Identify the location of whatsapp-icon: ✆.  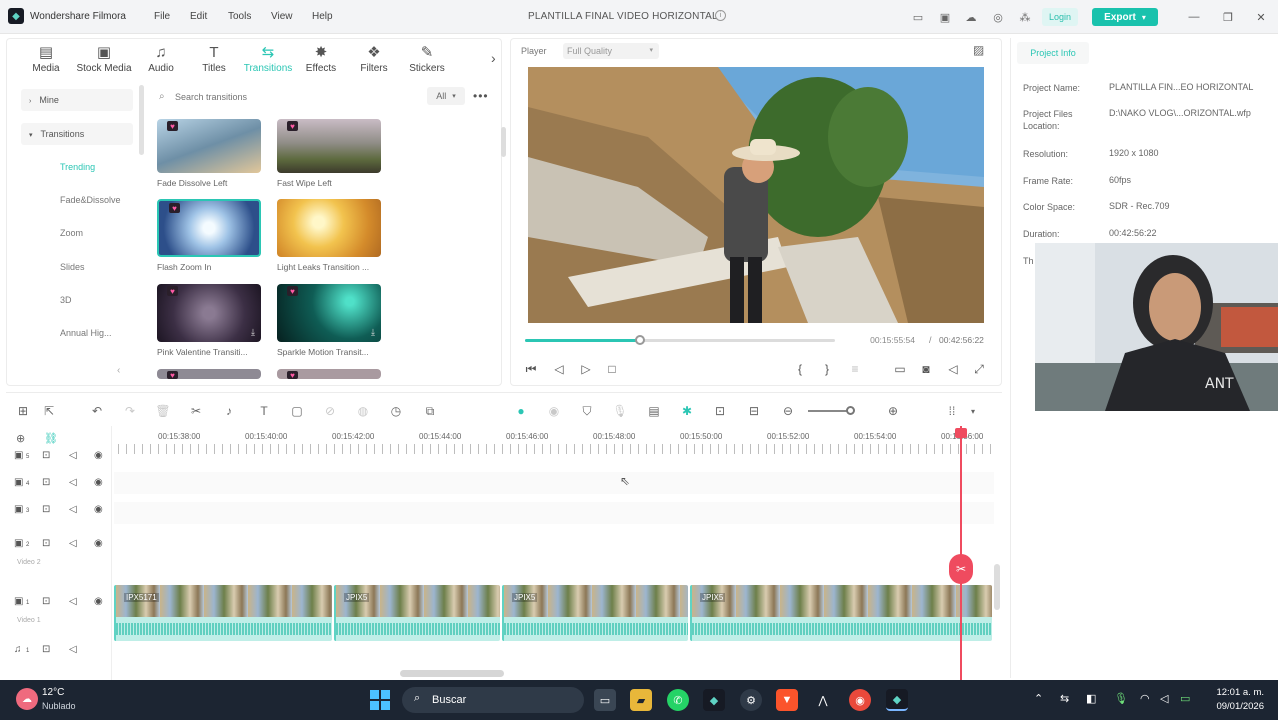
(678, 700).